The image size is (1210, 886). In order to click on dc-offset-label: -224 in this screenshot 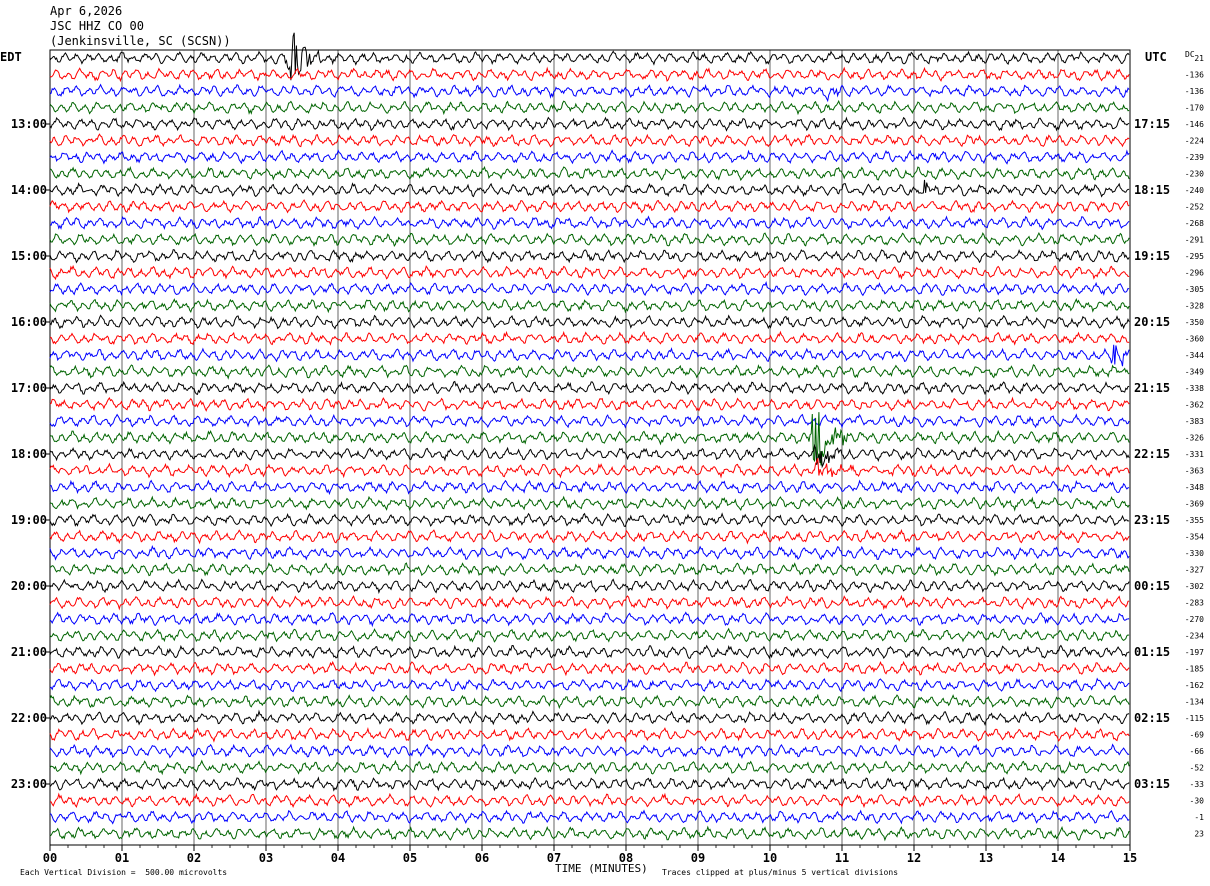, I will do `click(1194, 141)`.